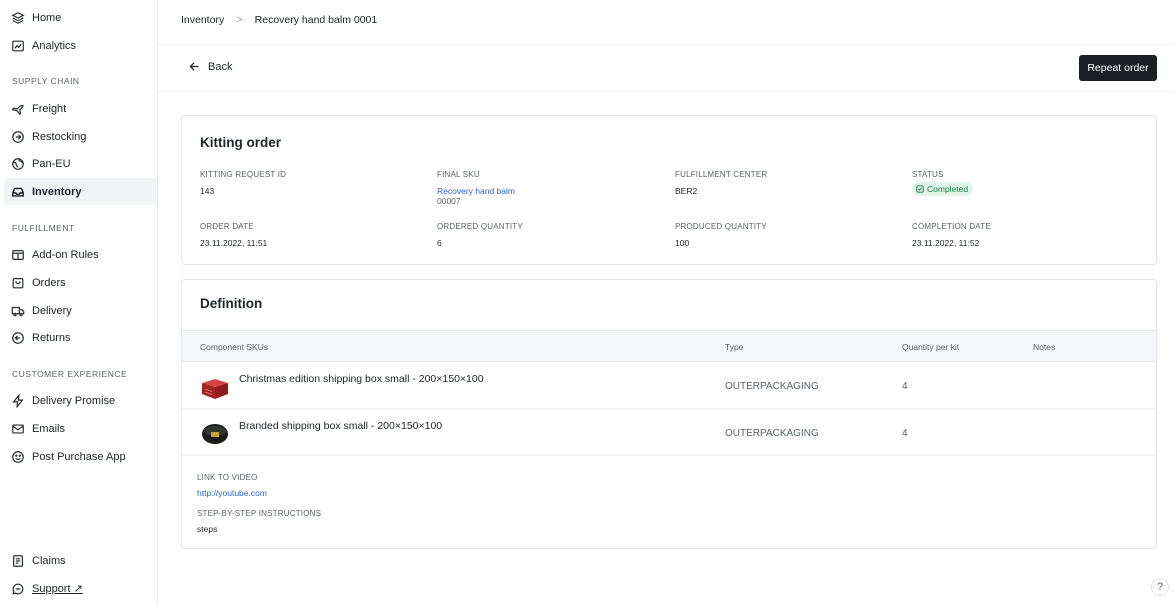  What do you see at coordinates (47, 17) in the screenshot?
I see `sidebar-item-label: Home` at bounding box center [47, 17].